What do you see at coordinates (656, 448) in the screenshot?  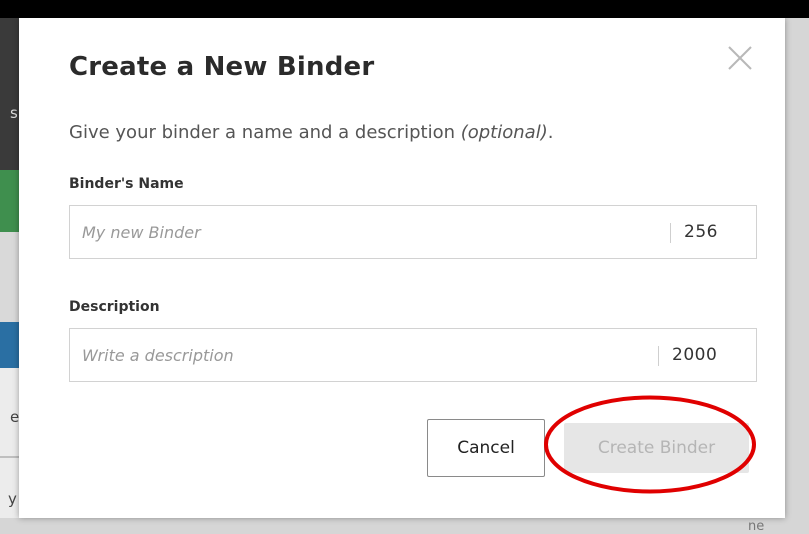 I see `create-binder-button: Create Binder` at bounding box center [656, 448].